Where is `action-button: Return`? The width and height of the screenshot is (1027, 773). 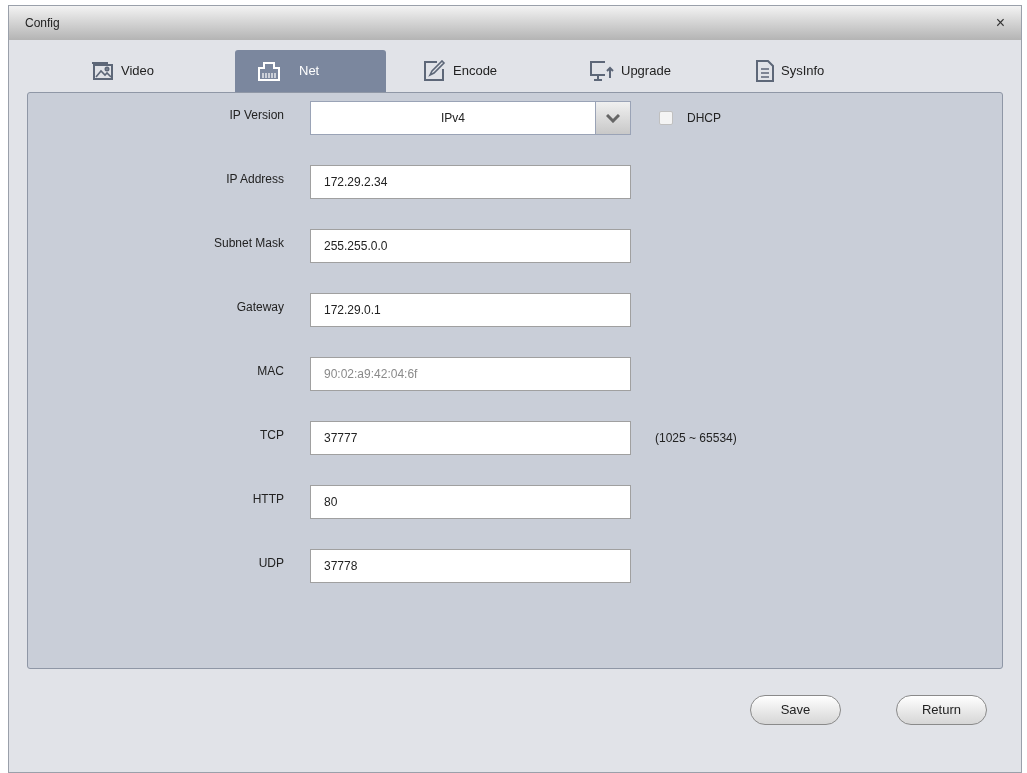 action-button: Return is located at coordinates (941, 710).